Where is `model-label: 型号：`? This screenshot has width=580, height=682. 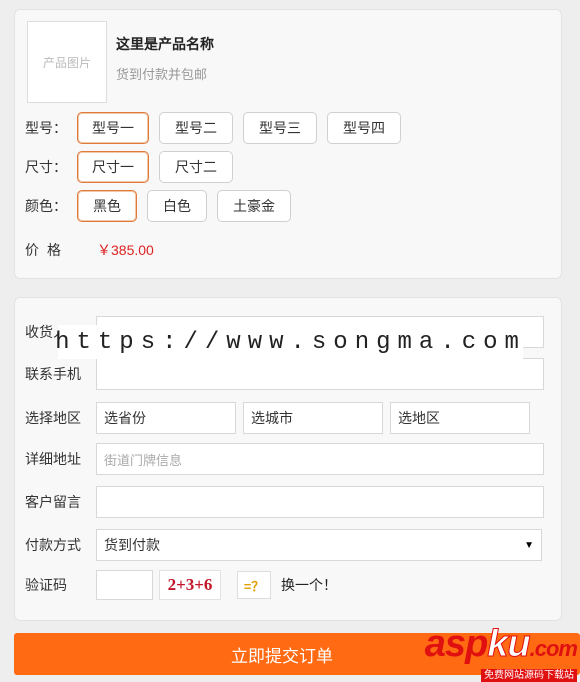
model-label: 型号： is located at coordinates (46, 128).